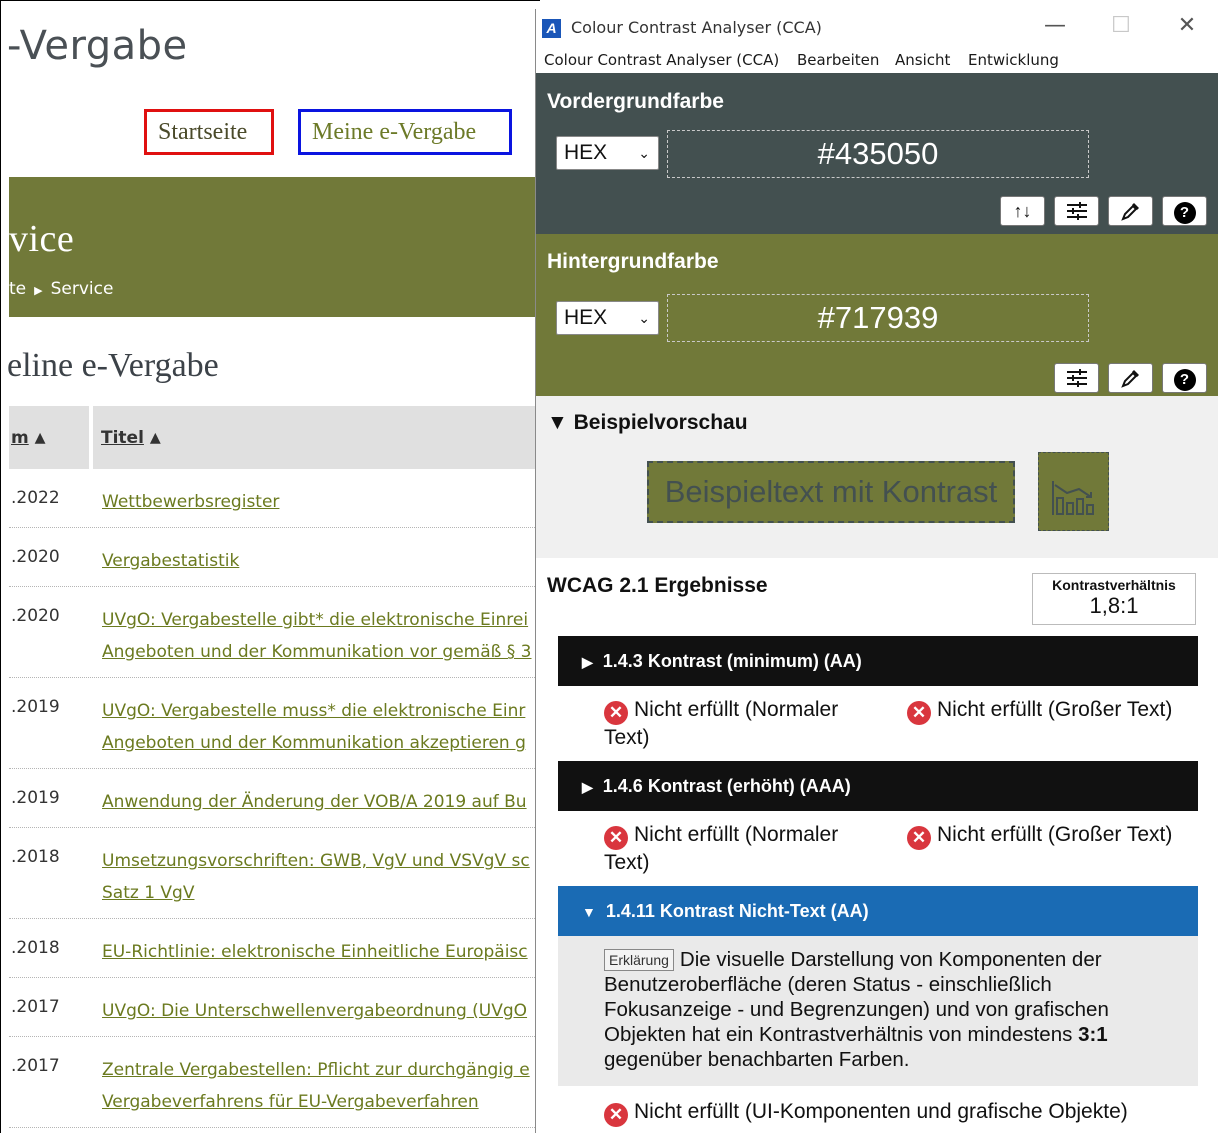  I want to click on minimize-button: —, so click(1055, 28).